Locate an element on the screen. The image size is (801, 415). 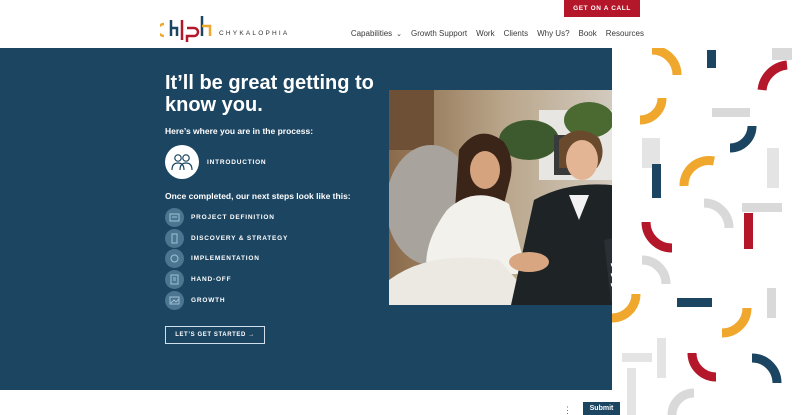
list-item: PROJECT DEFINITION is located at coordinates (226, 217).